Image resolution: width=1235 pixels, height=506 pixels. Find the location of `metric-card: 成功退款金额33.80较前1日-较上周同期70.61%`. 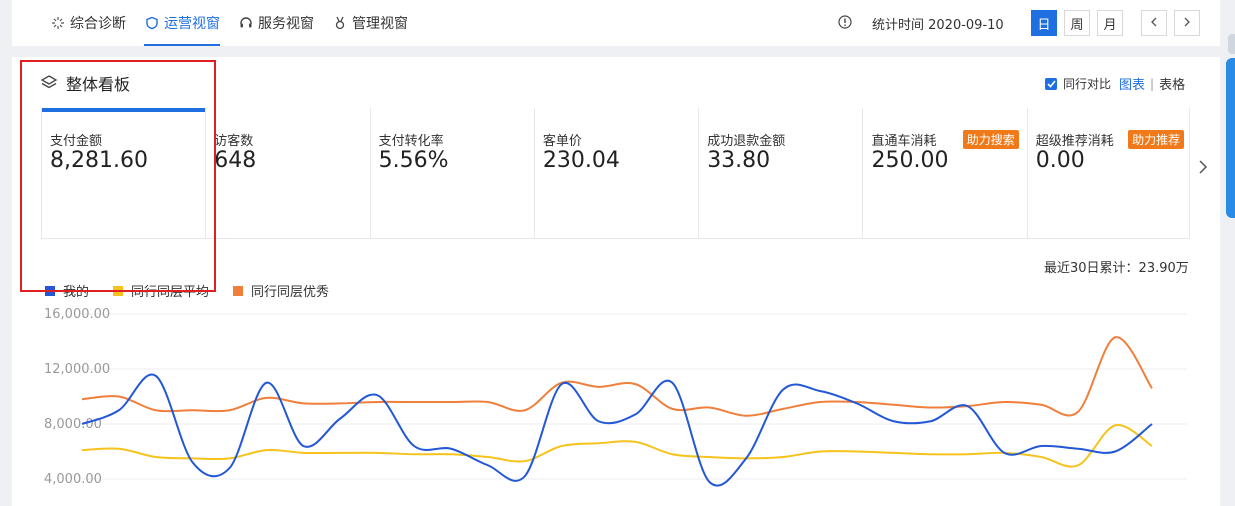

metric-card: 成功退款金额33.80较前1日-较上周同期70.61% is located at coordinates (781, 173).